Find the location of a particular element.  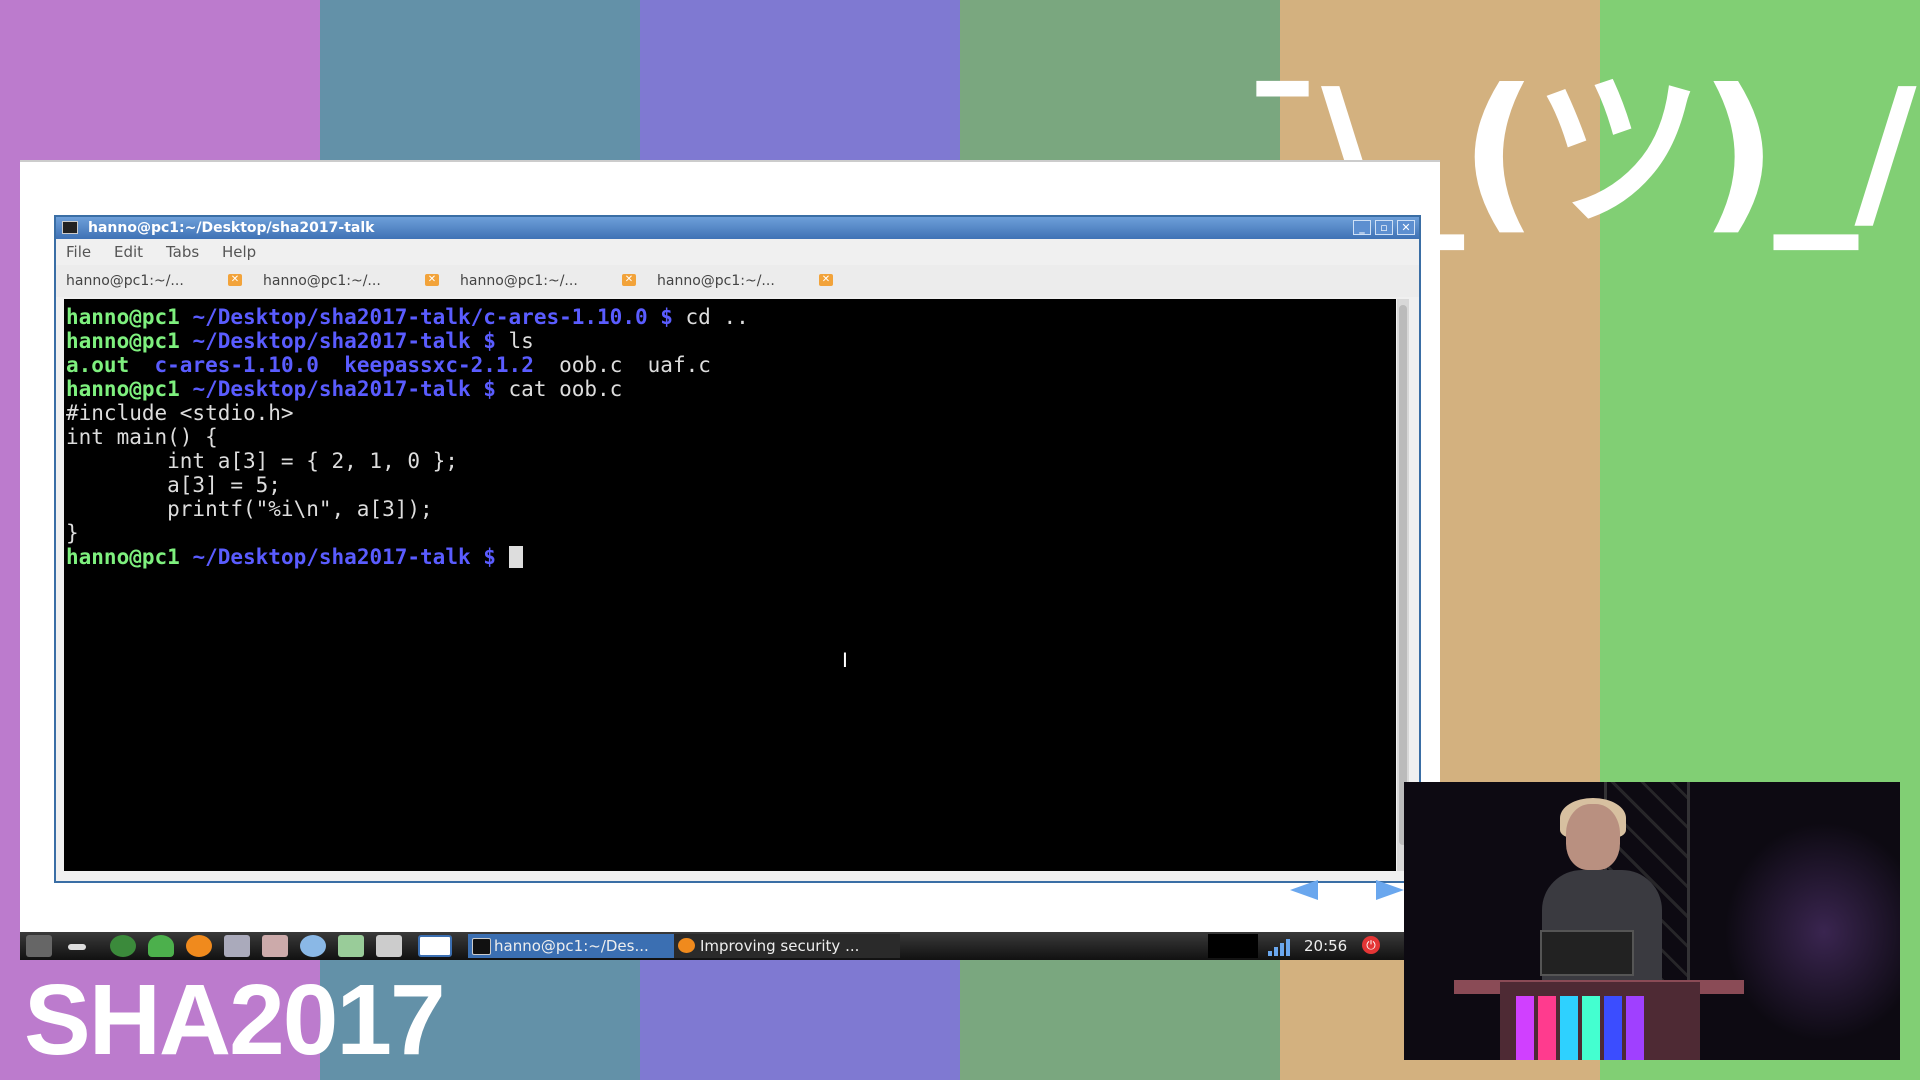

code-line: int a[3] = { 2, 1, 0 }; is located at coordinates (262, 461).